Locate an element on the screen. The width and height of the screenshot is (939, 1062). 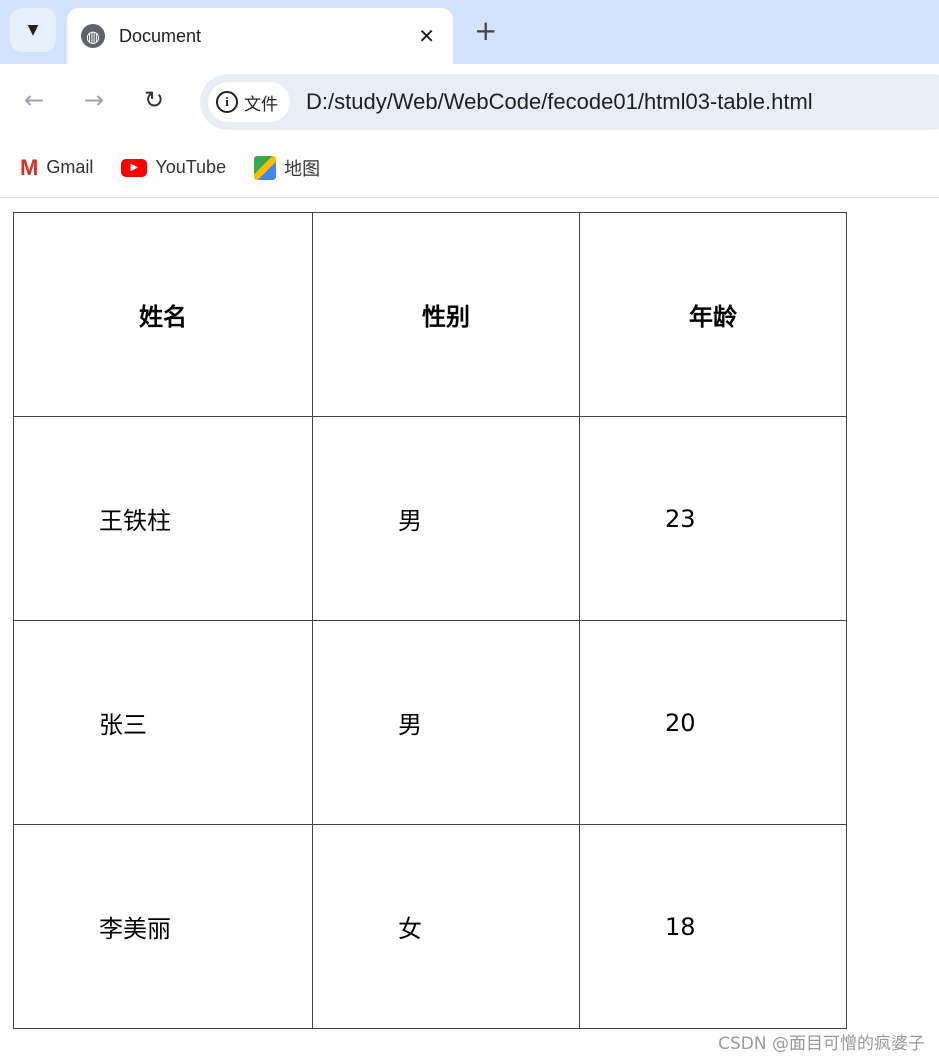
globe-icon: ◍ is located at coordinates (93, 36).